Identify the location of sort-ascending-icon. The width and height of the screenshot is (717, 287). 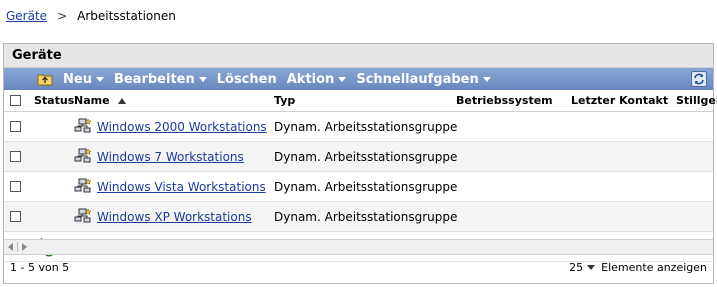
(121, 100).